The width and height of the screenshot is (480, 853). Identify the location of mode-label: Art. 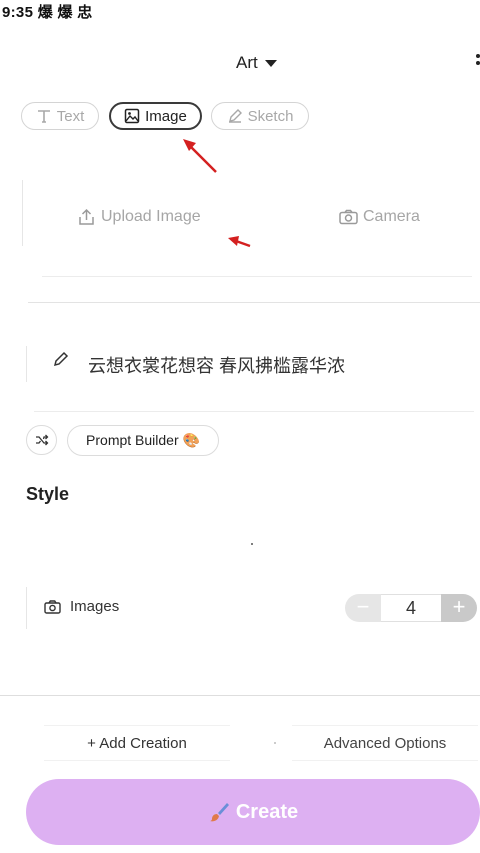
(247, 62).